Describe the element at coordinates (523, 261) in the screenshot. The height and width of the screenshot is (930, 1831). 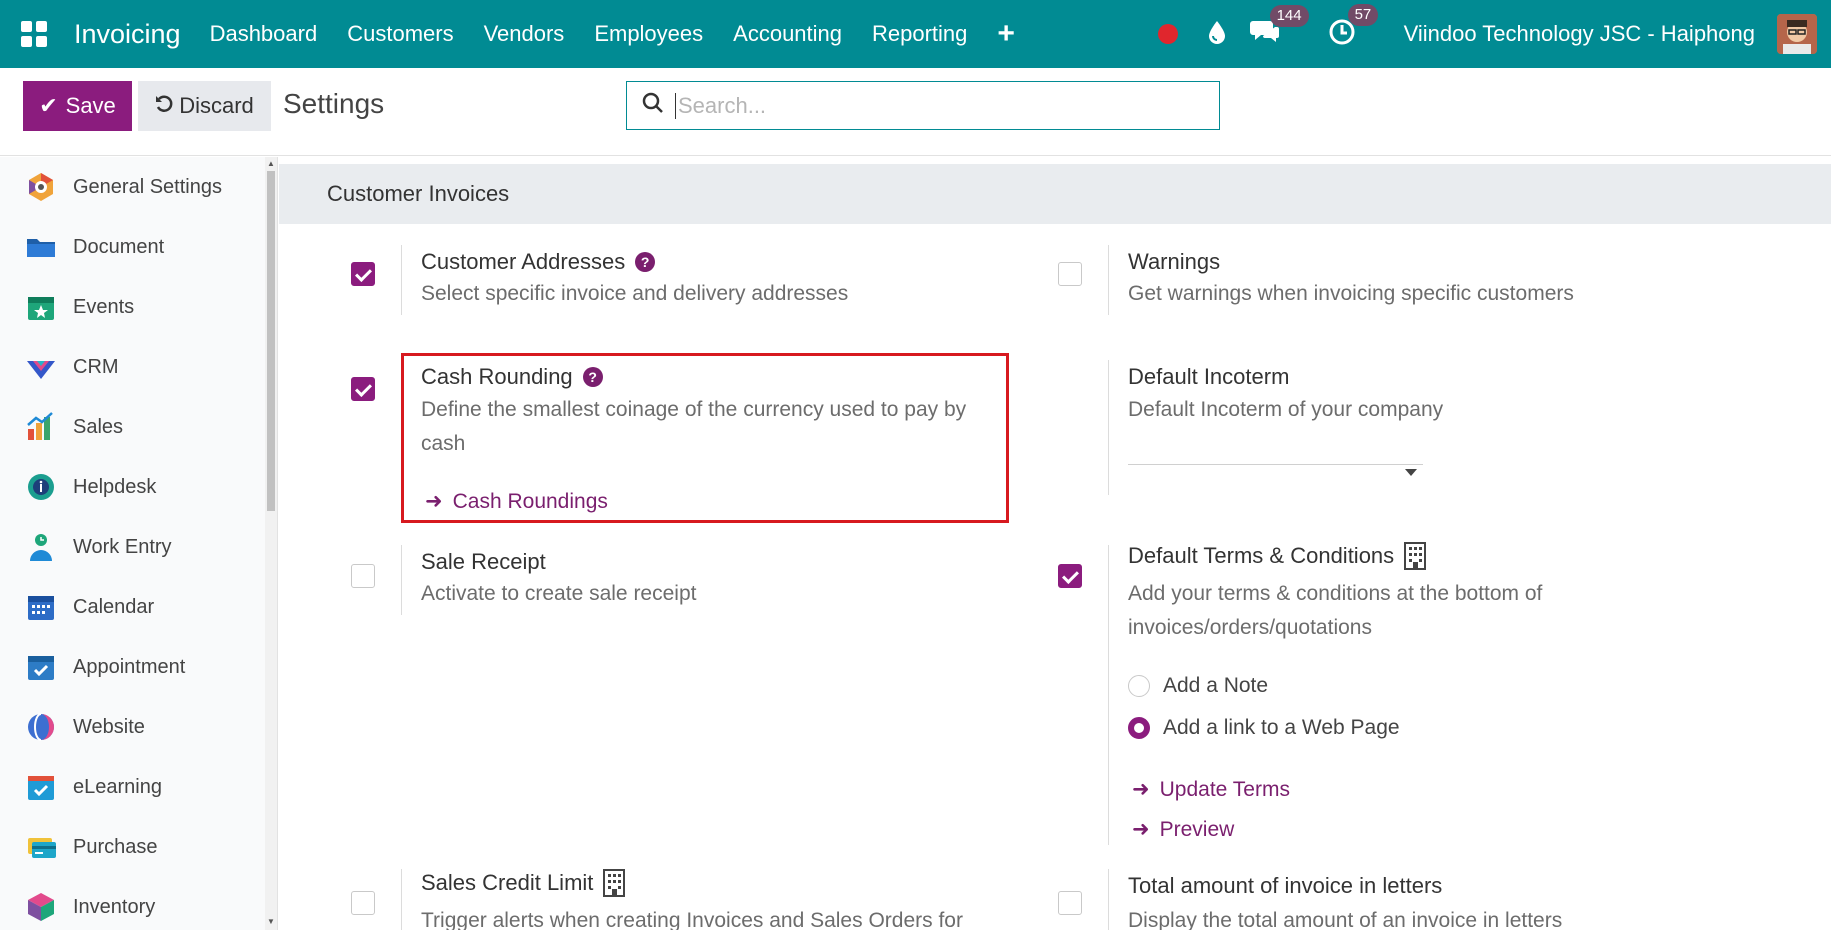
I see `customer-addresses-label: Customer Addresses` at that location.